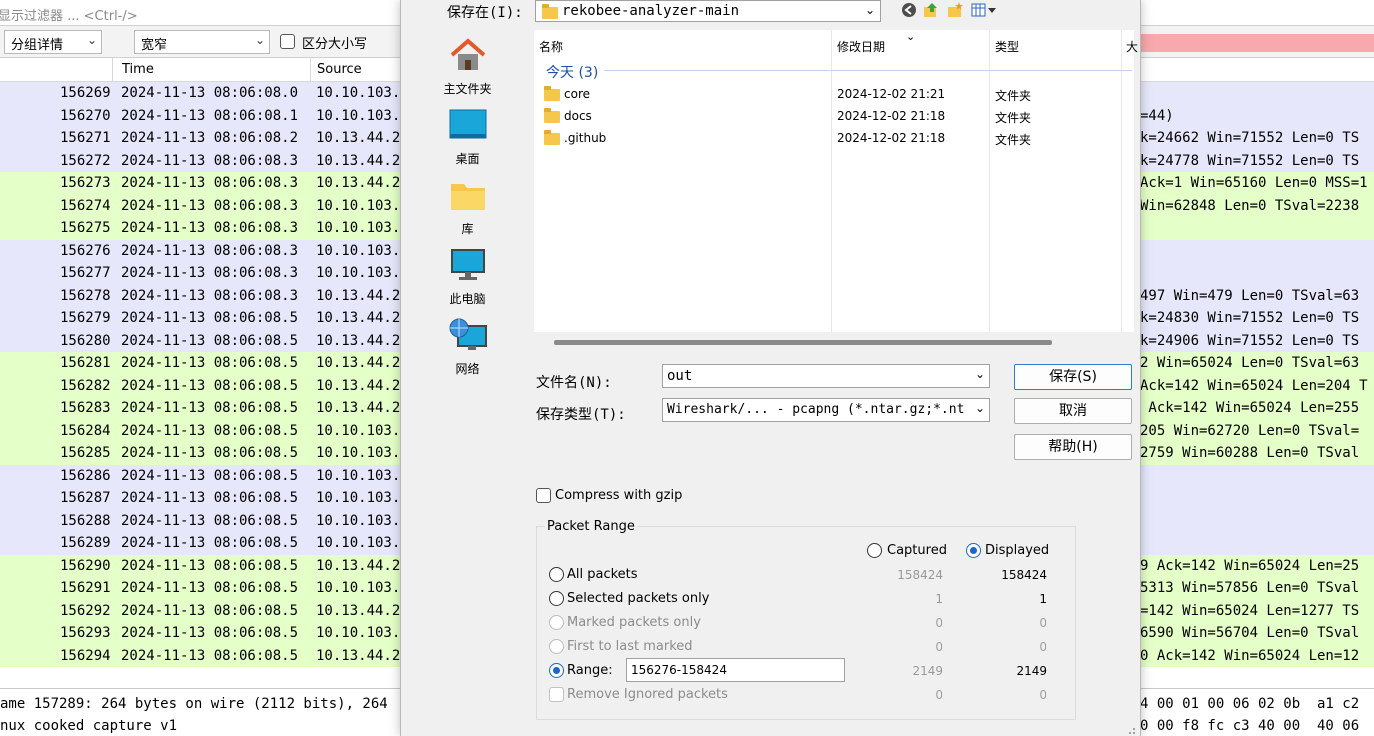  I want to click on packet-number: 156274, so click(85, 205).